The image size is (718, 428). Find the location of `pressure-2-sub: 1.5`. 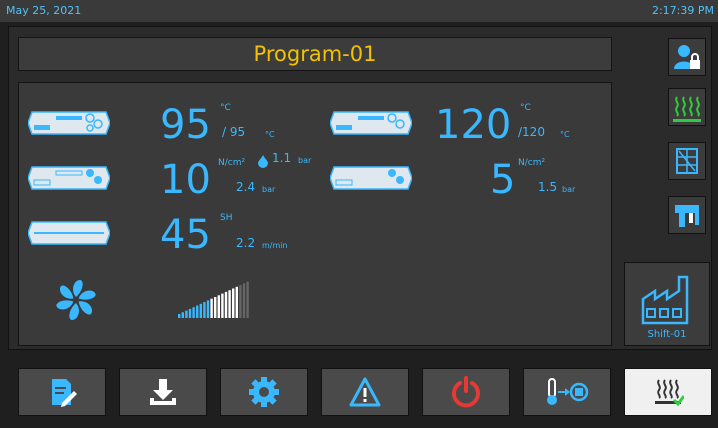

pressure-2-sub: 1.5 is located at coordinates (548, 187).